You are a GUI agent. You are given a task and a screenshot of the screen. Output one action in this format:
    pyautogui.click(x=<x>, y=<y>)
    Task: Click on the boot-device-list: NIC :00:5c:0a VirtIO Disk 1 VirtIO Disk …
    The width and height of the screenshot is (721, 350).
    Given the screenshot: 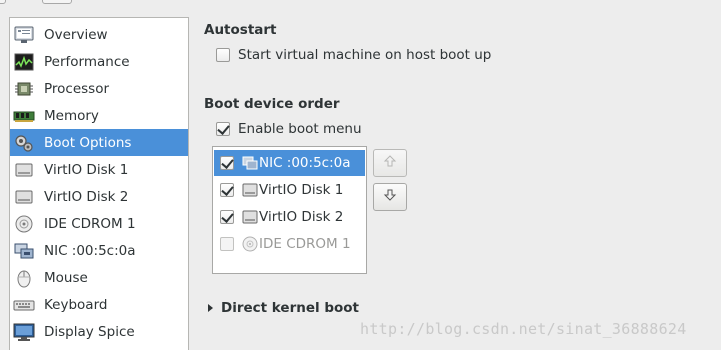 What is the action you would take?
    pyautogui.click(x=289, y=210)
    